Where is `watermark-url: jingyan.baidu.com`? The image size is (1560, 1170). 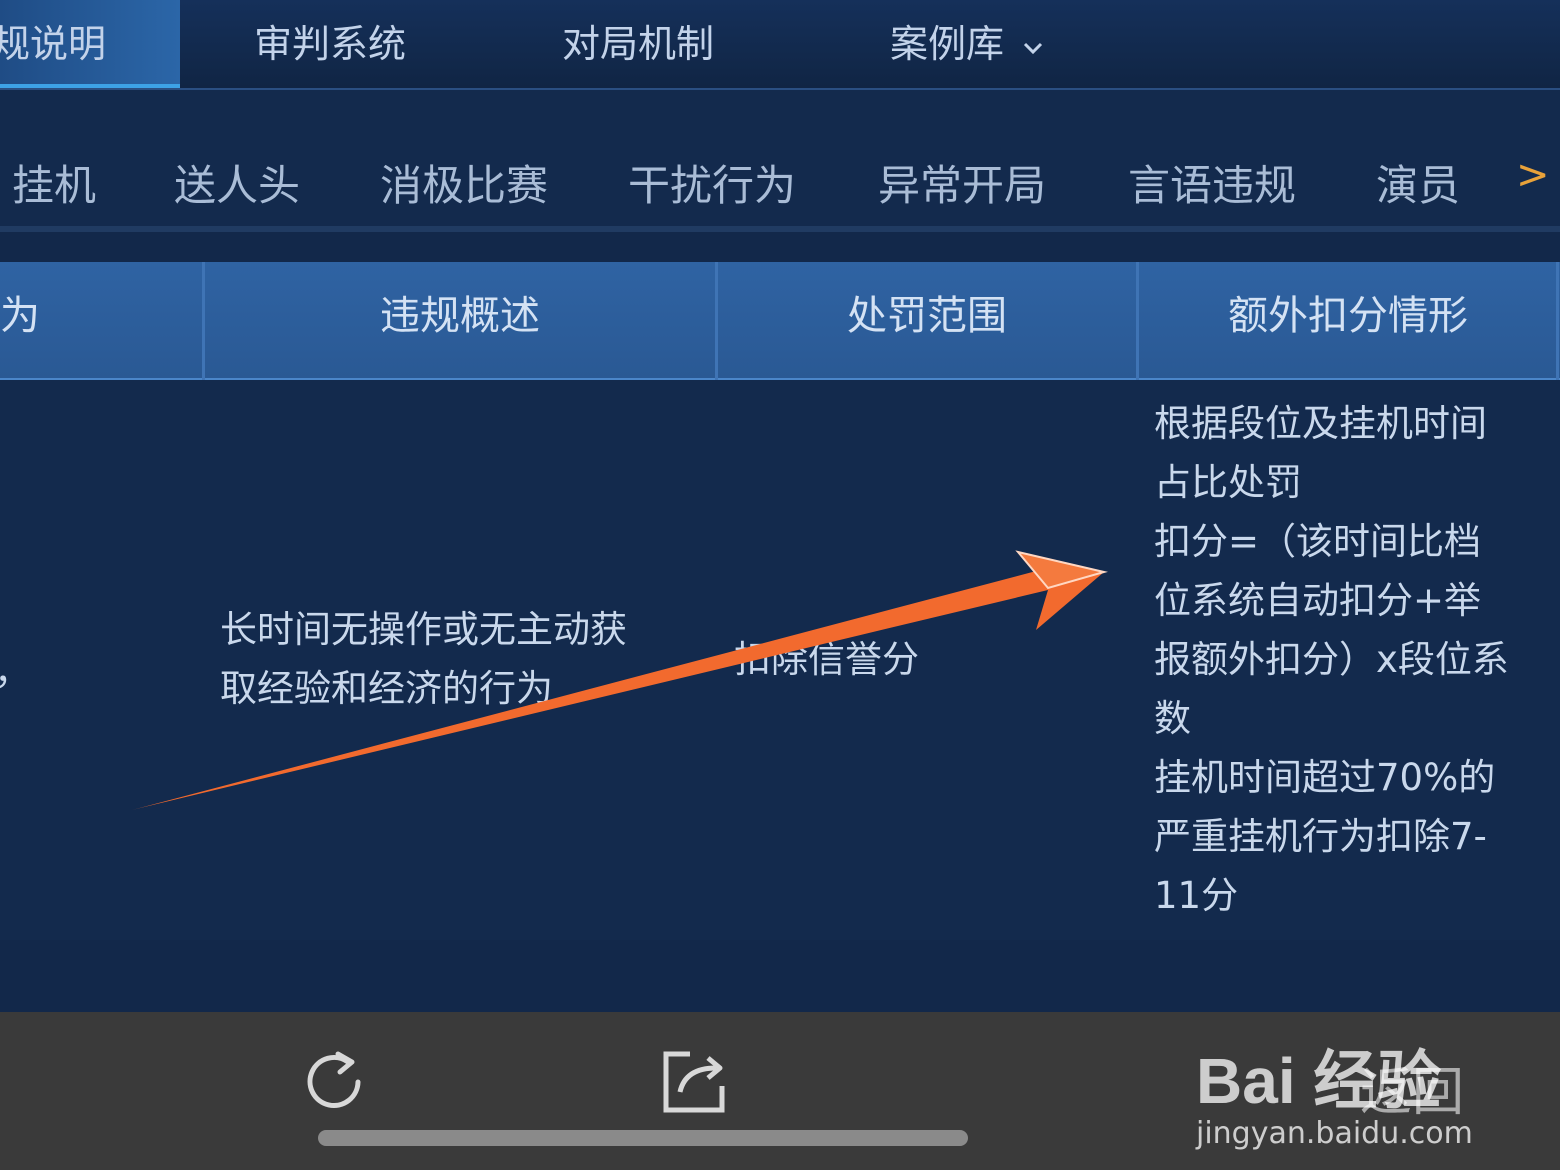
watermark-url: jingyan.baidu.com is located at coordinates (1334, 1133).